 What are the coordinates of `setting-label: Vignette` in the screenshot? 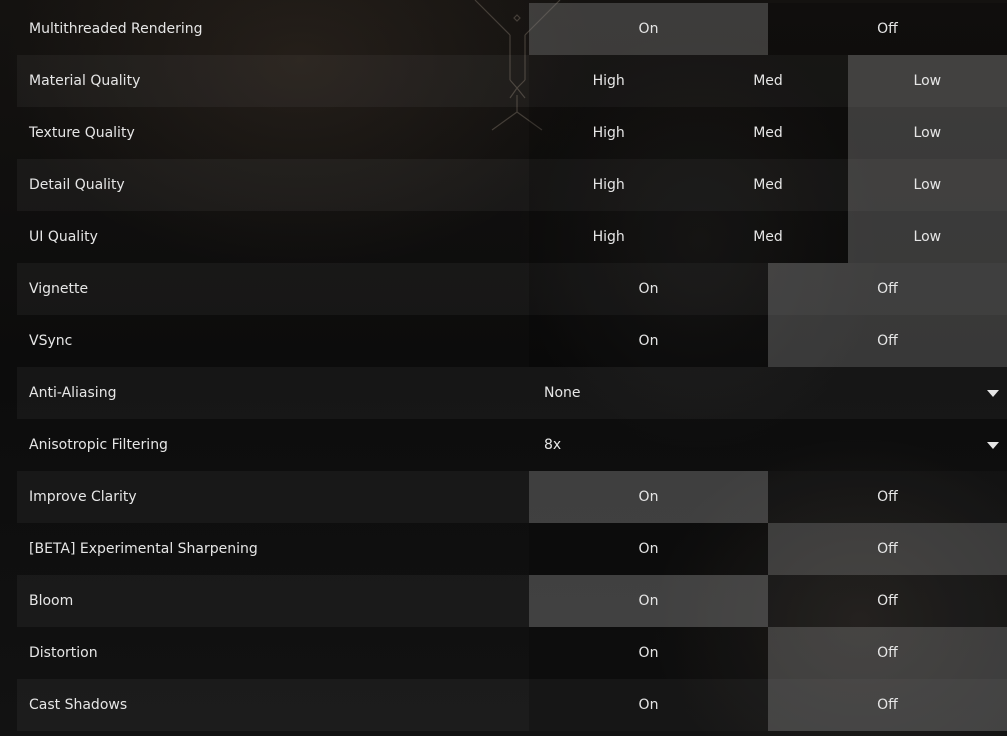 It's located at (59, 289).